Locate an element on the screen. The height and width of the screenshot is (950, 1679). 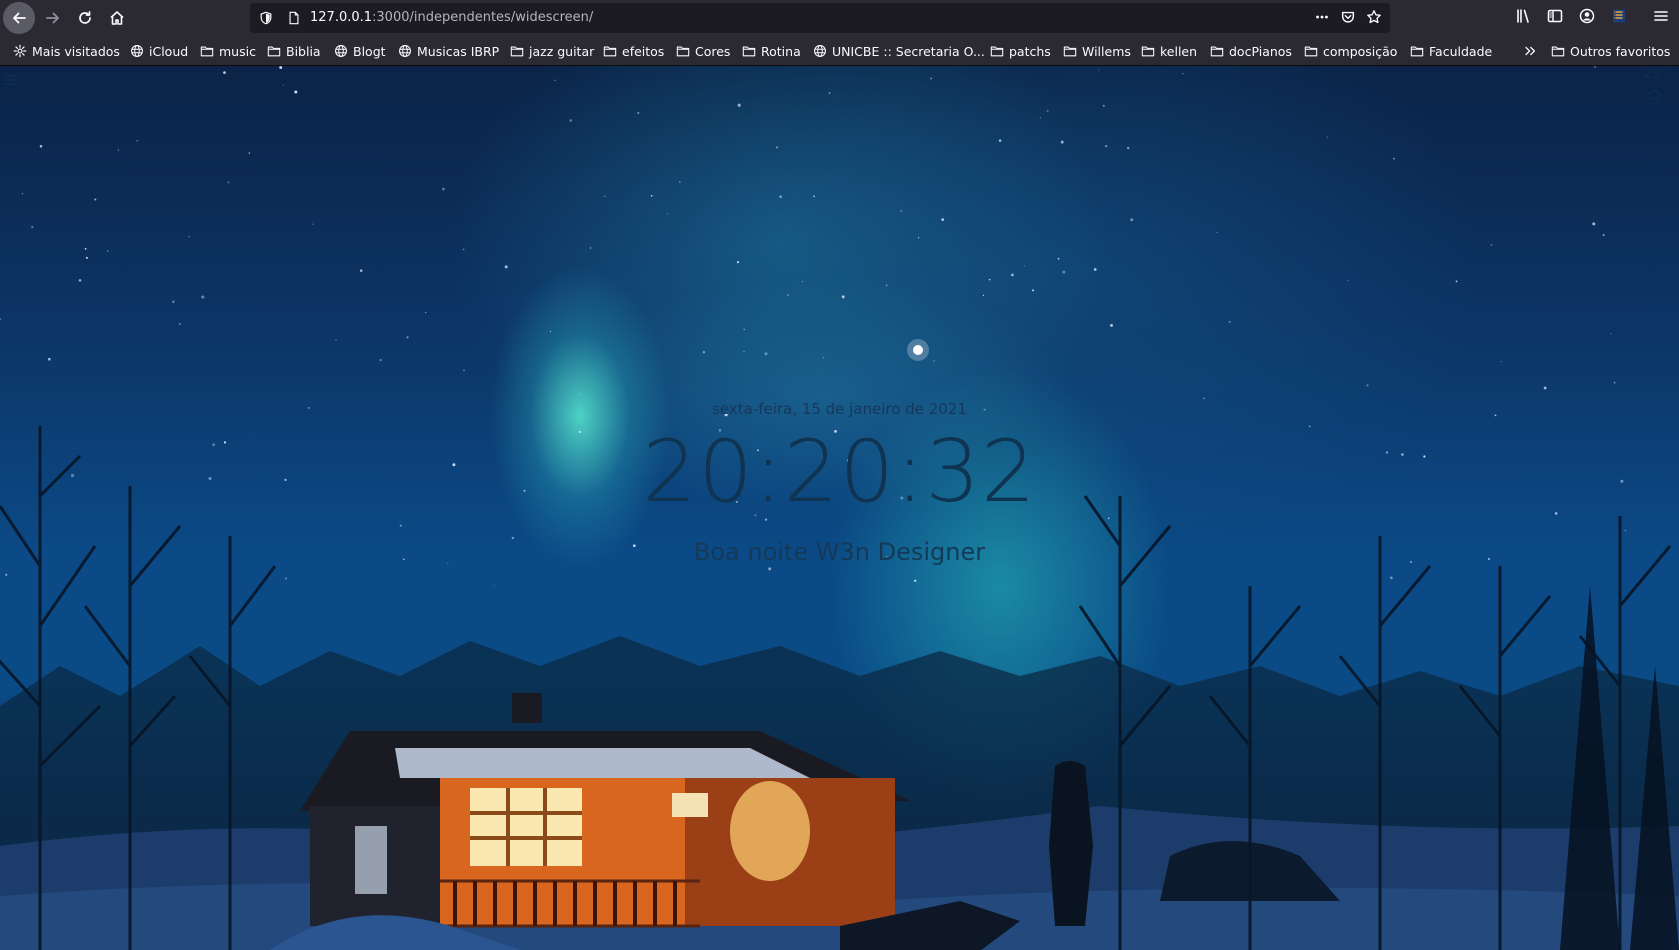
bookmark-item: Mais visitados is located at coordinates (66, 51).